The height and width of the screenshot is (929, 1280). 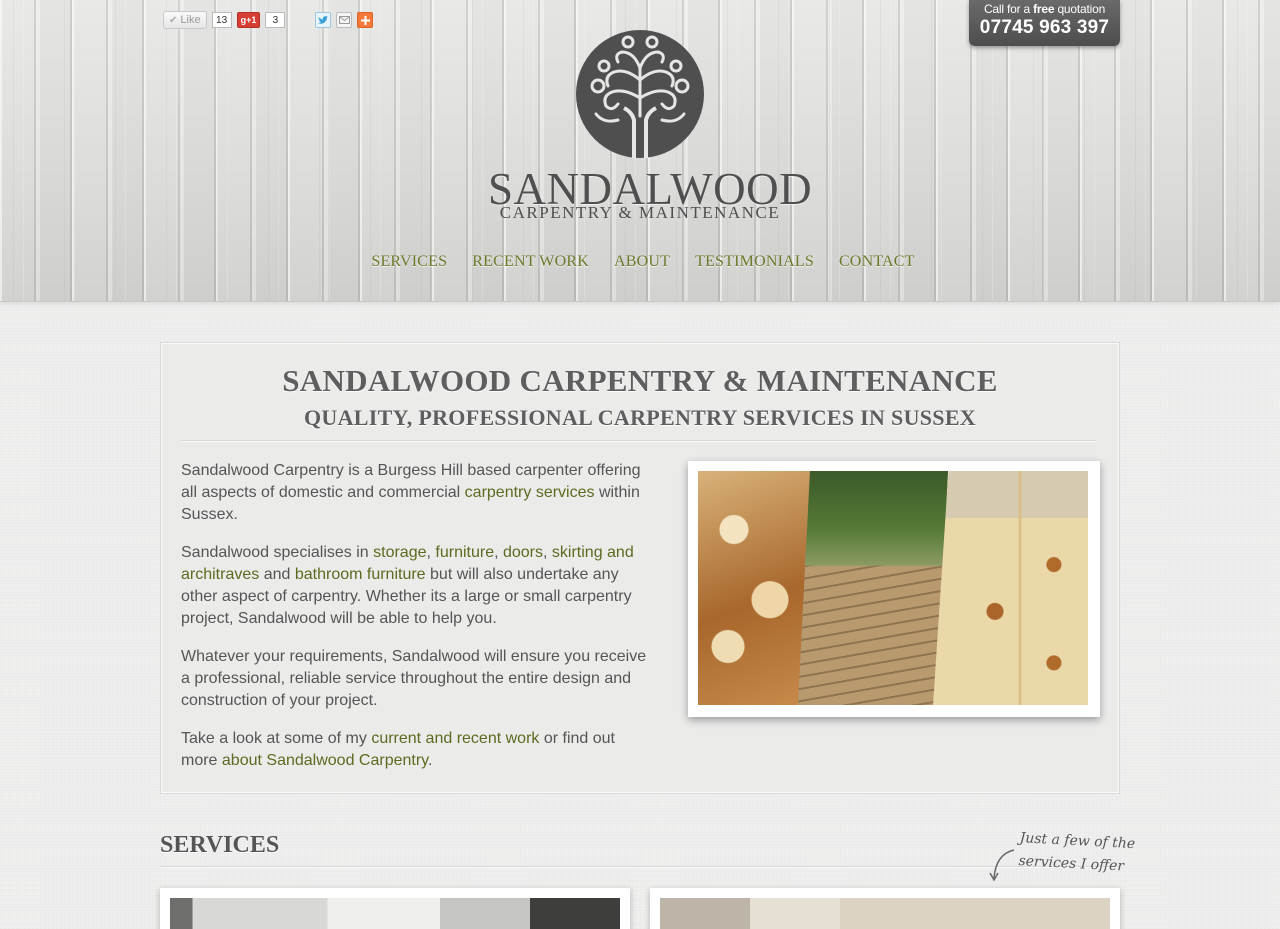 What do you see at coordinates (190, 20) in the screenshot?
I see `facebook-like-label: Like` at bounding box center [190, 20].